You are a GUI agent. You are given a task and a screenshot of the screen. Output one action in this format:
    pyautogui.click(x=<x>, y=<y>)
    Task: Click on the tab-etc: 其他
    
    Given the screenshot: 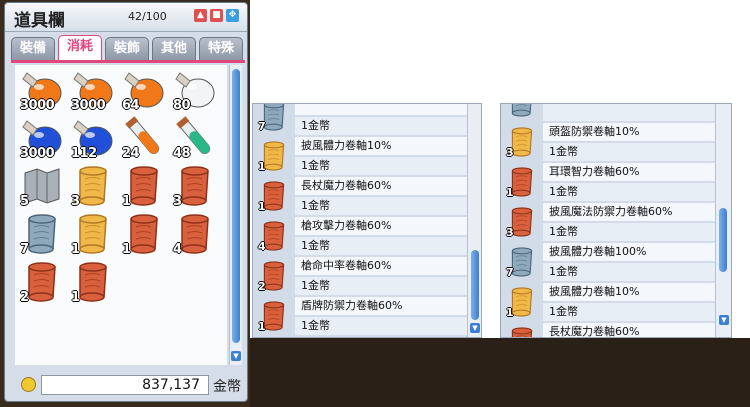 What is the action you would take?
    pyautogui.click(x=174, y=49)
    